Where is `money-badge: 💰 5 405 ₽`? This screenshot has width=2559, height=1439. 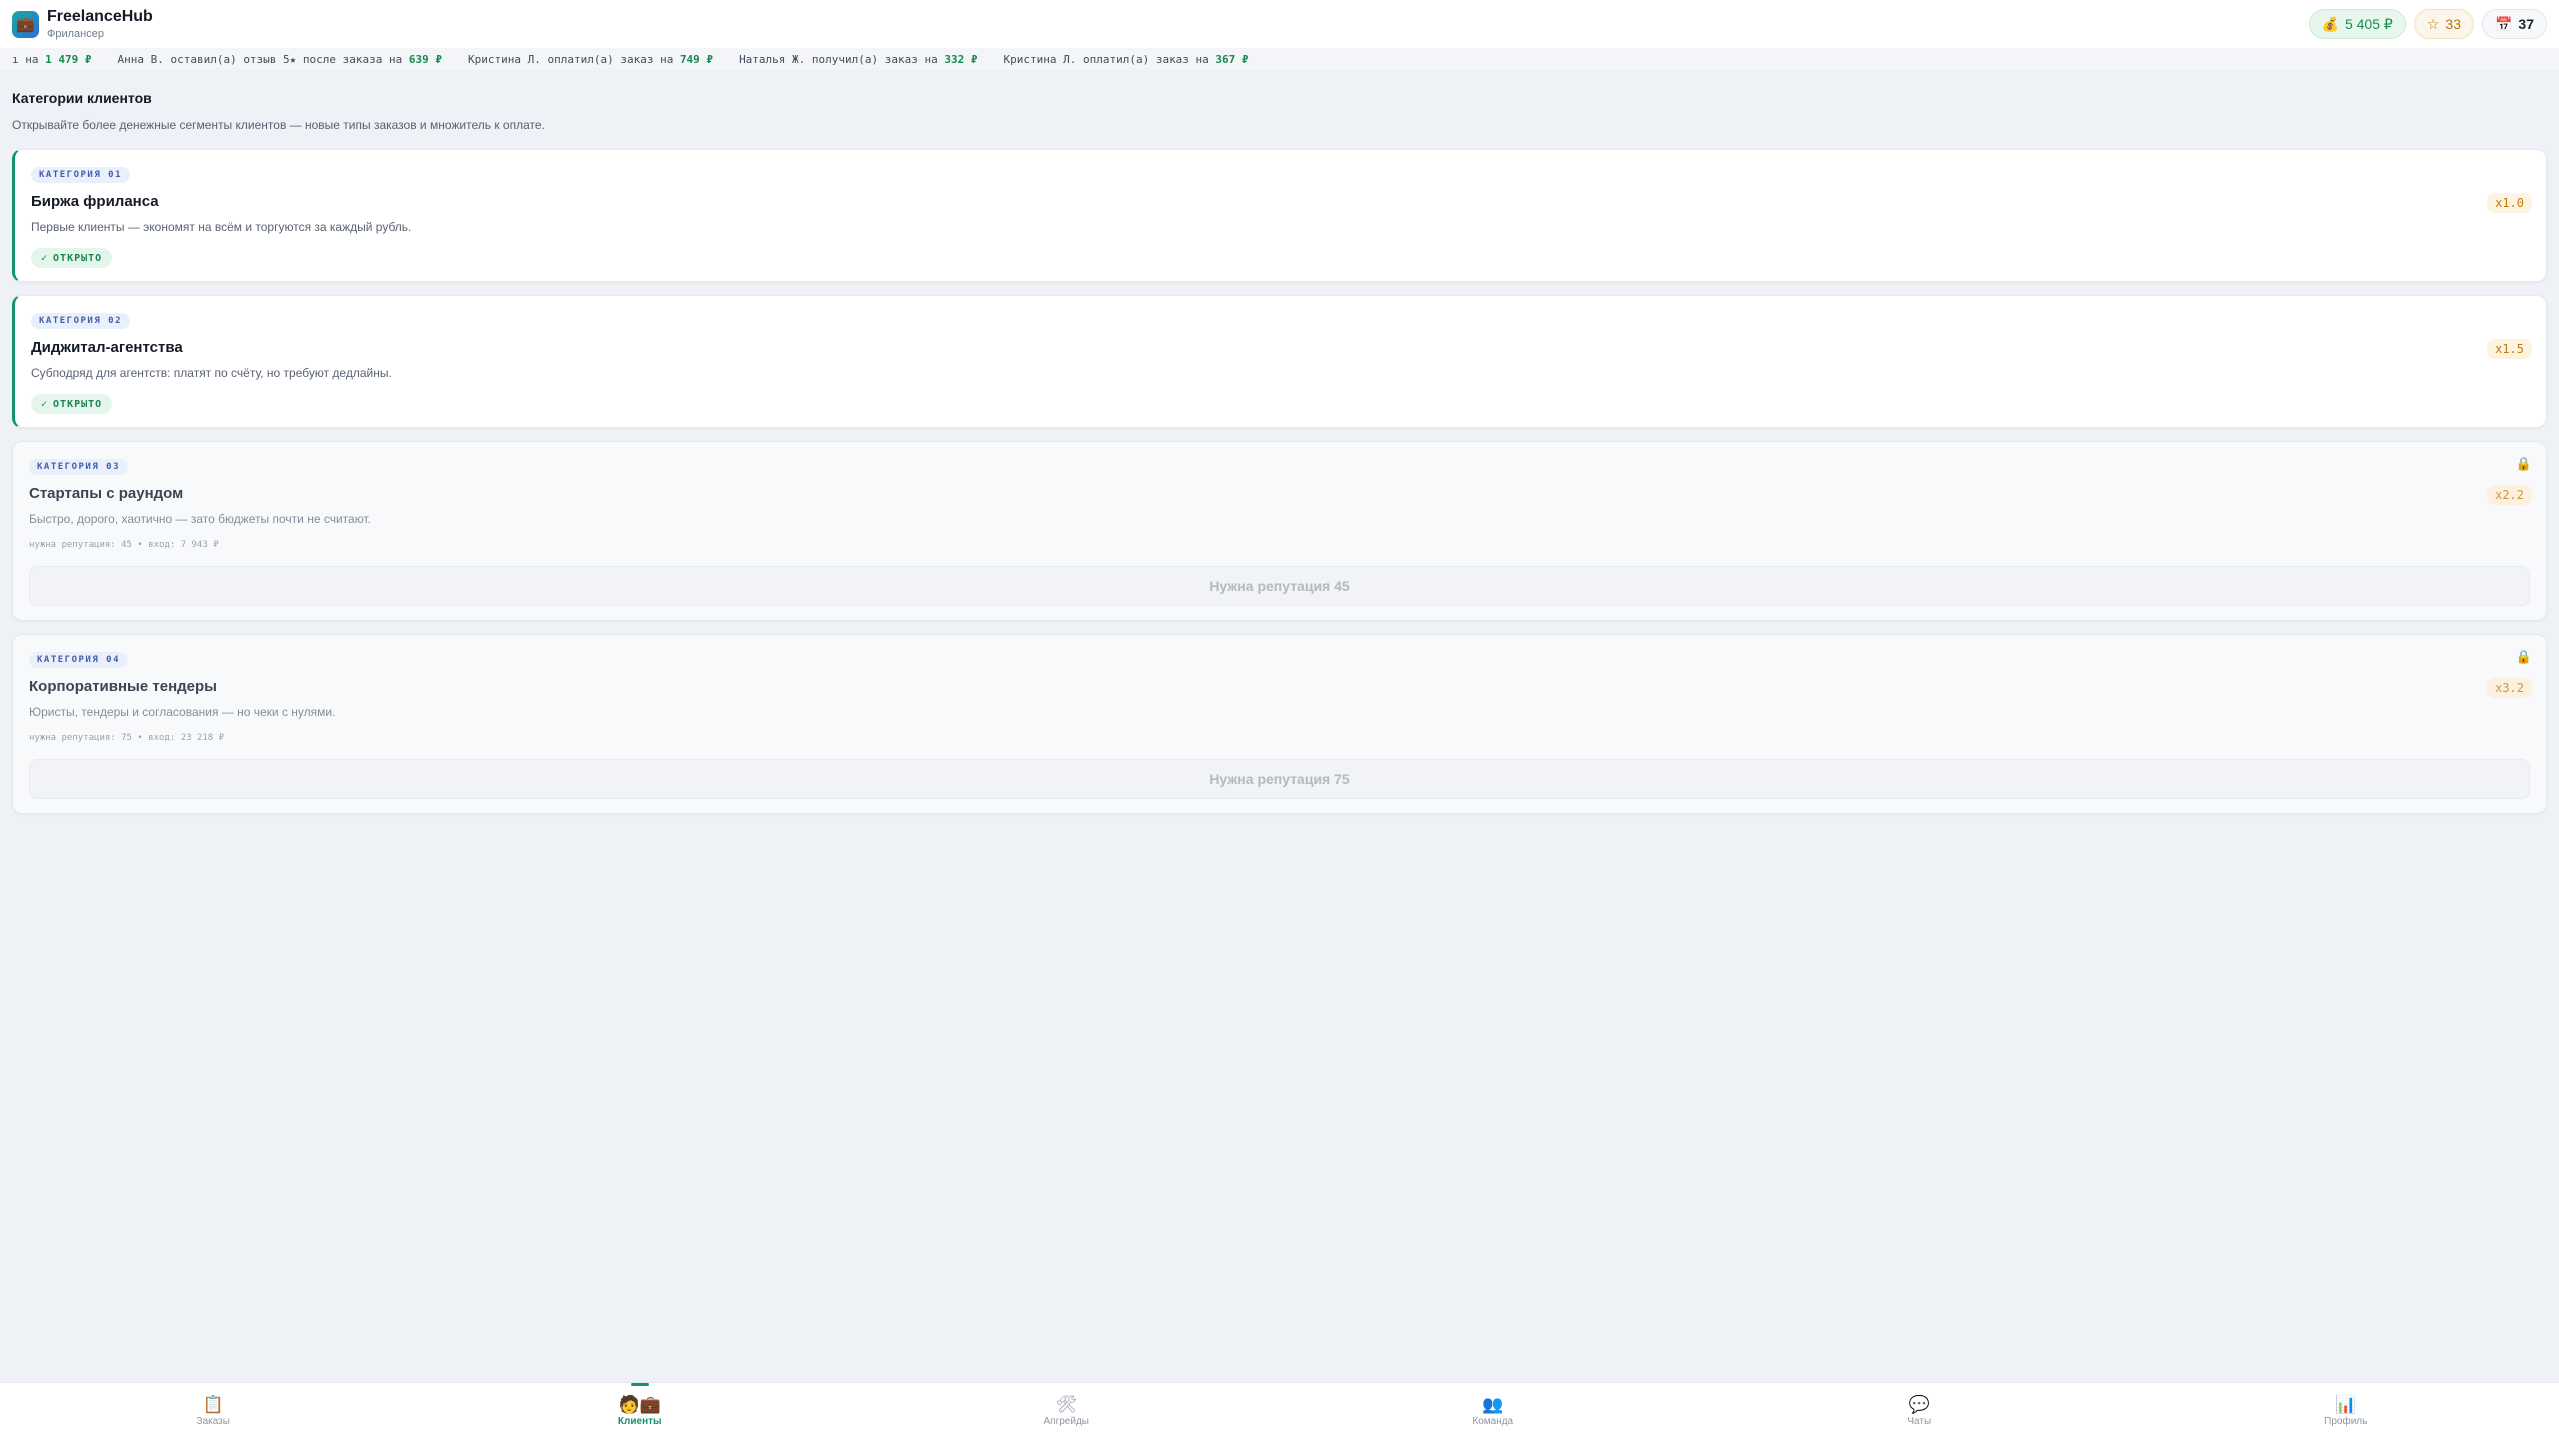
money-badge: 💰 5 405 ₽ is located at coordinates (2357, 24).